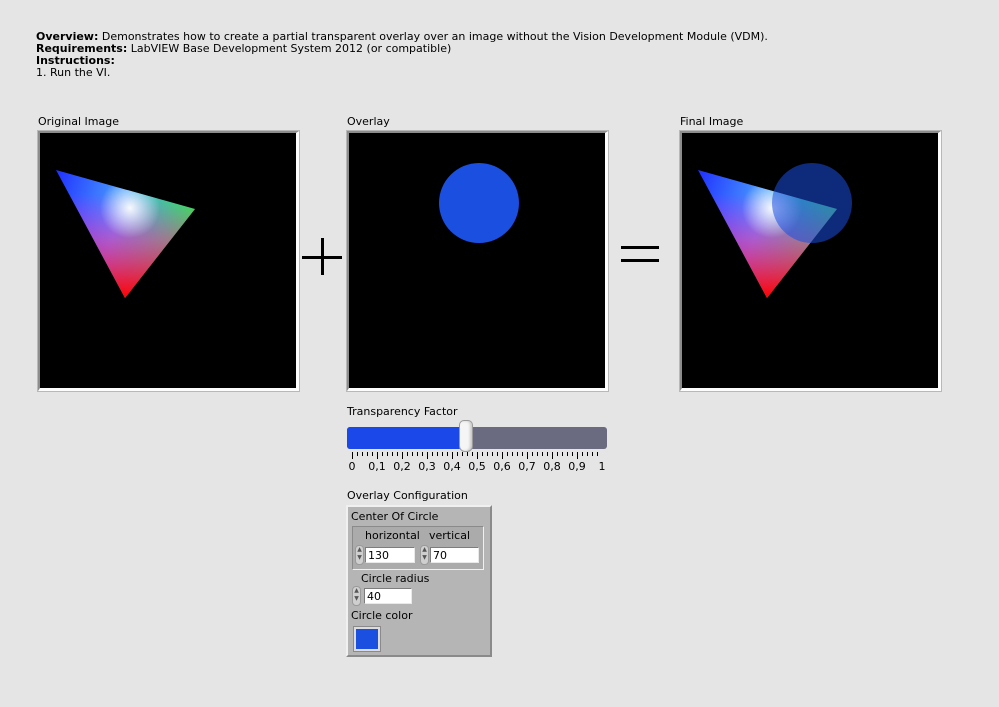 The height and width of the screenshot is (707, 999). Describe the element at coordinates (477, 438) in the screenshot. I see `transparency-slider-track` at that location.